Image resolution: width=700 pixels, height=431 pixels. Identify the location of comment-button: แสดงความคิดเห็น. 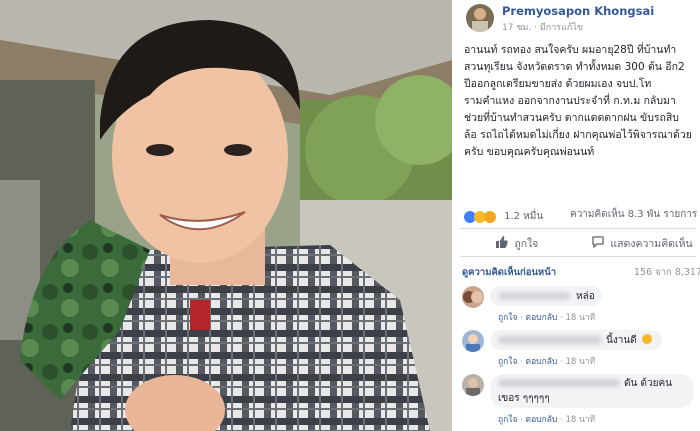
(642, 243).